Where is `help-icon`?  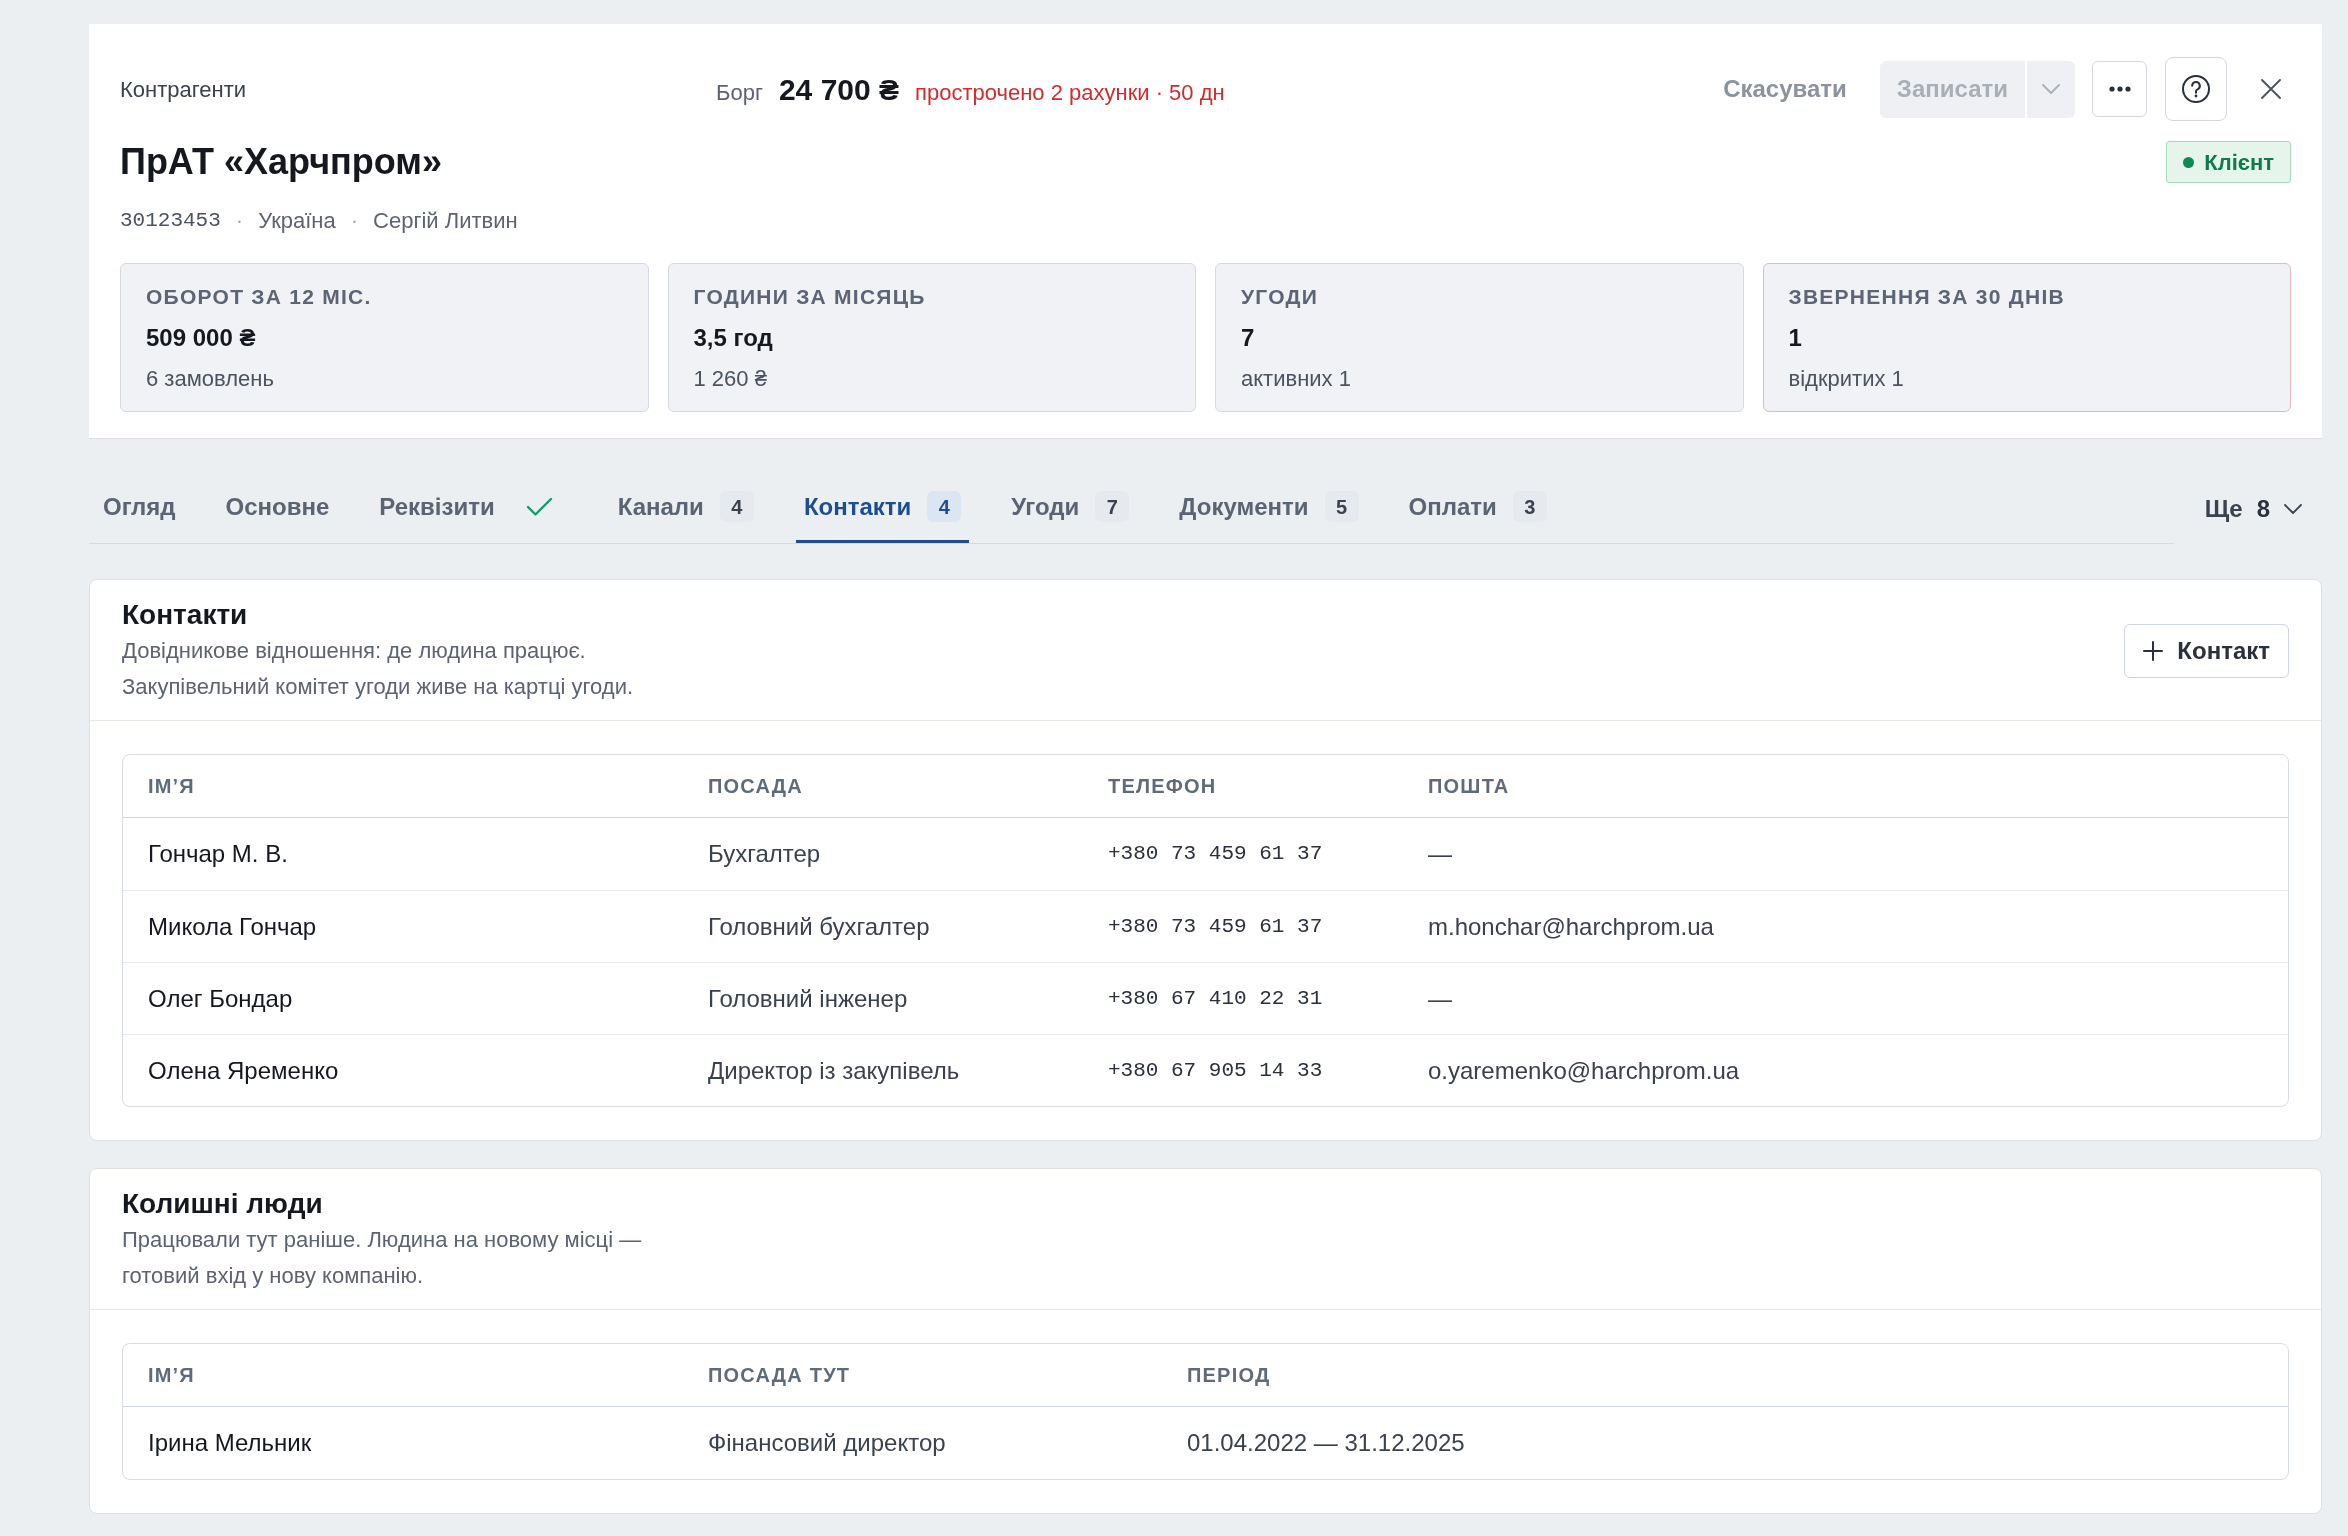
help-icon is located at coordinates (2196, 89).